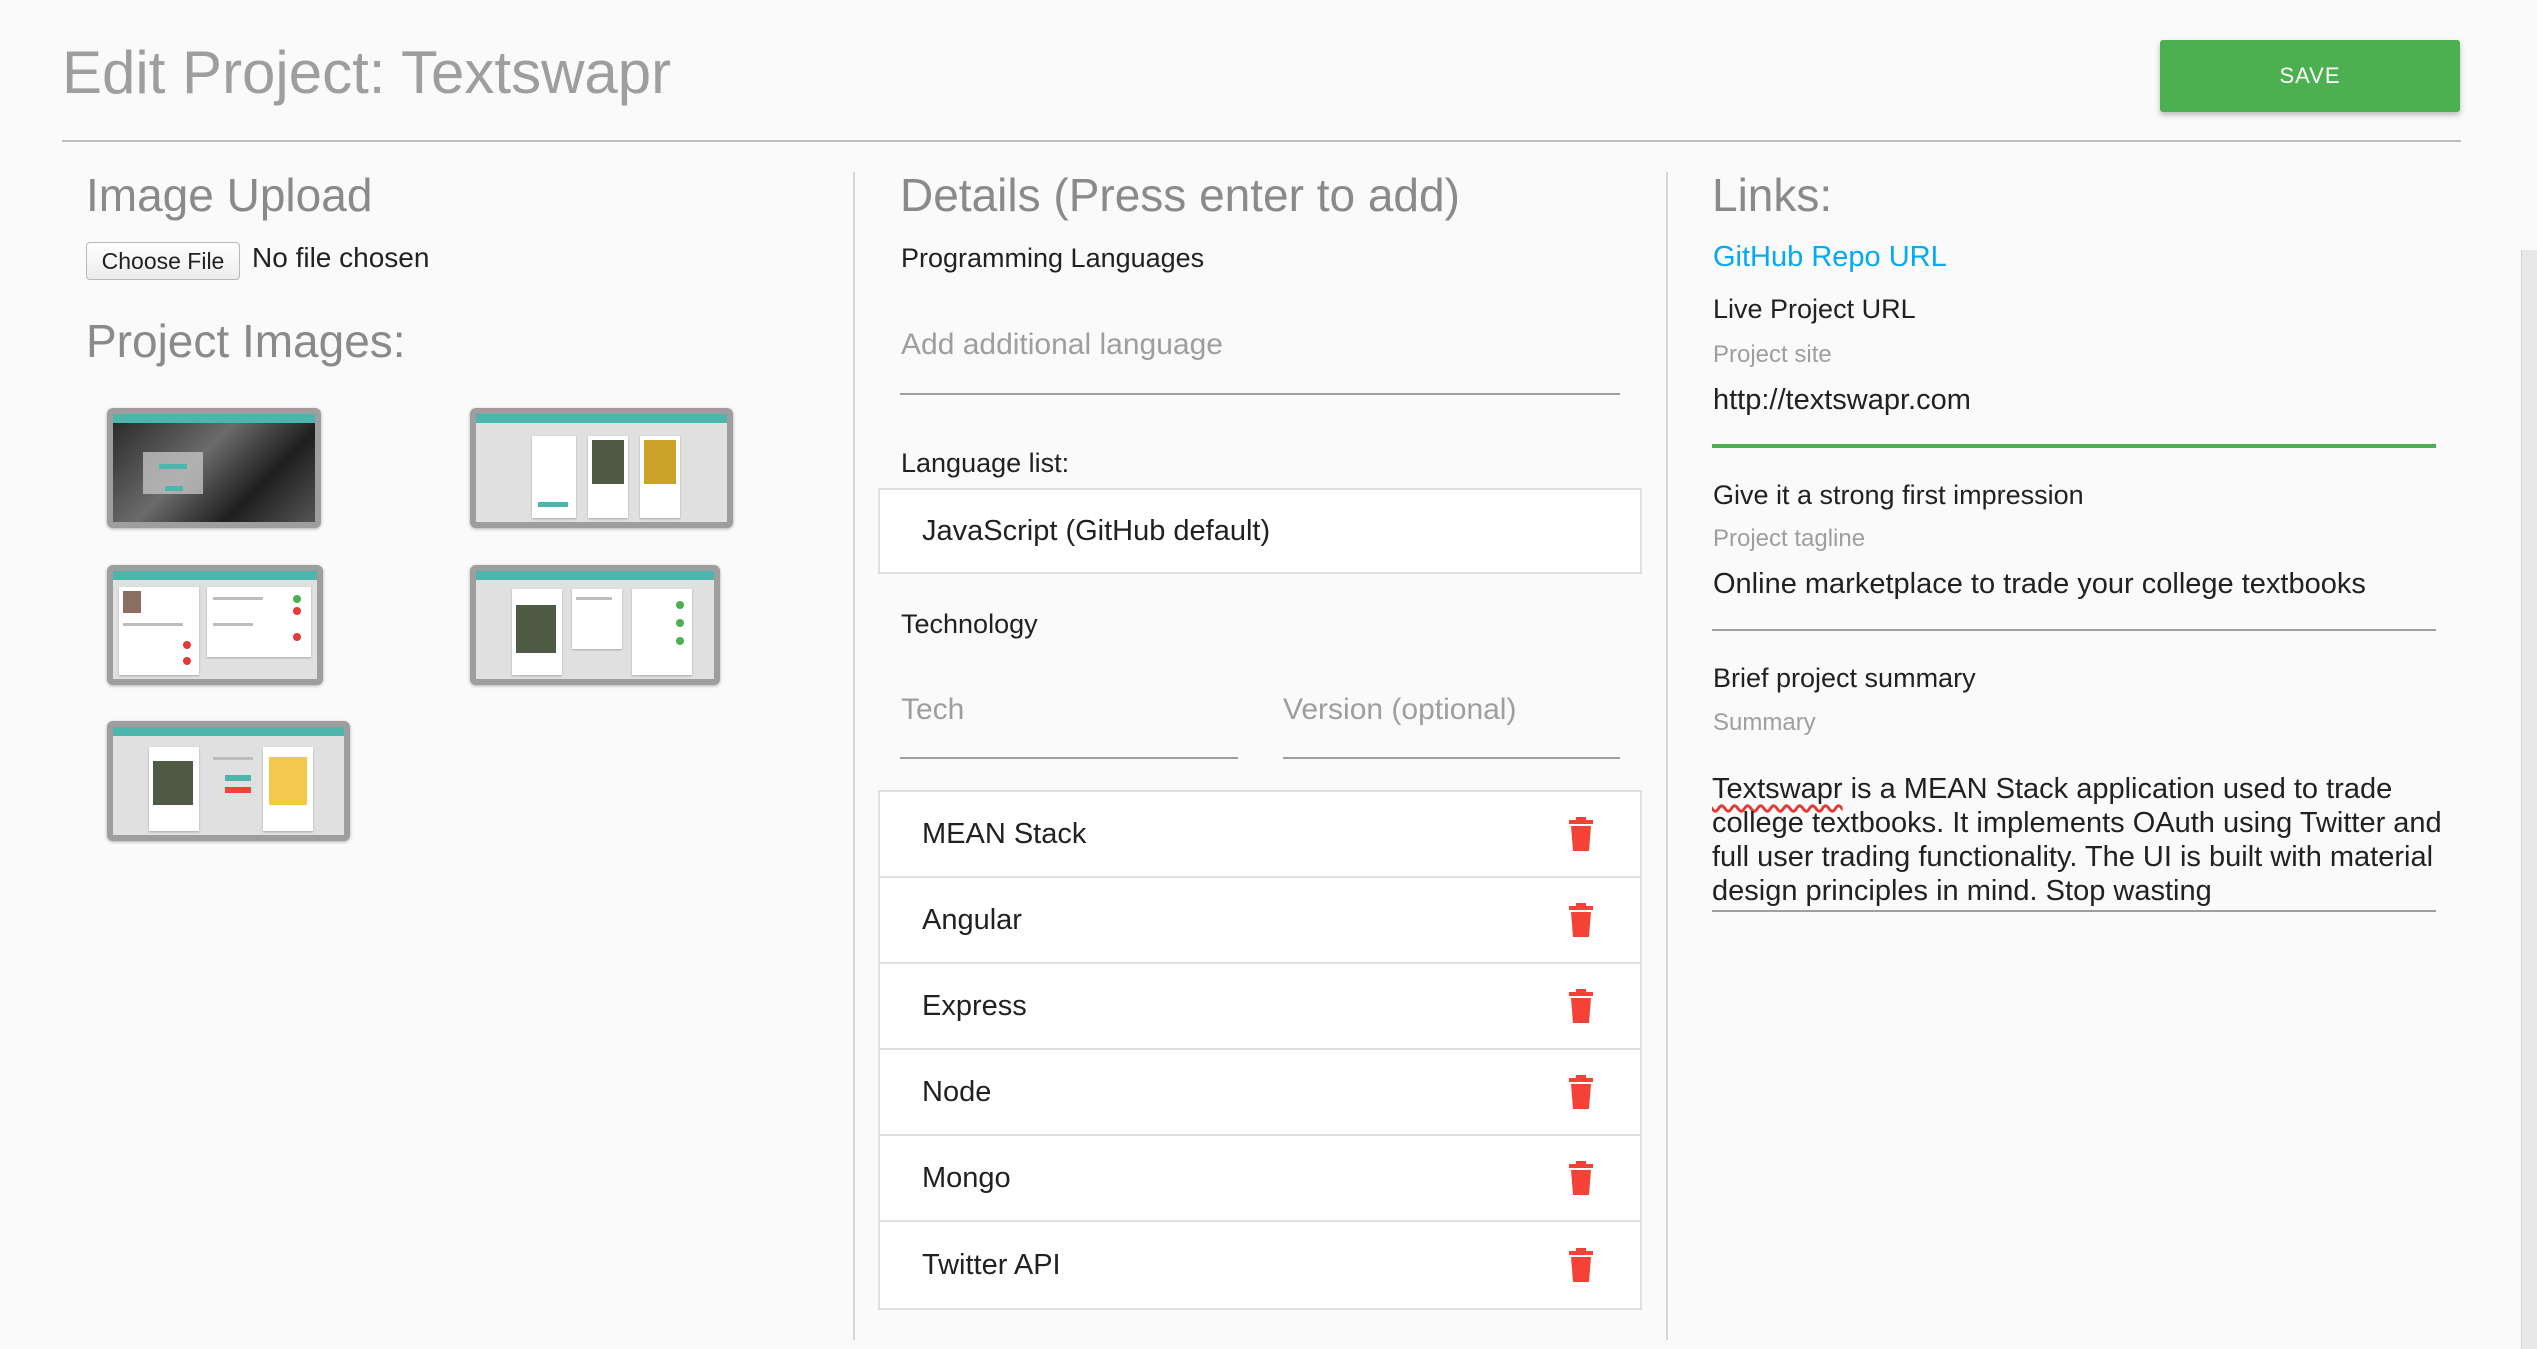  Describe the element at coordinates (1260, 835) in the screenshot. I see `tech-list-item: MEAN Stack` at that location.